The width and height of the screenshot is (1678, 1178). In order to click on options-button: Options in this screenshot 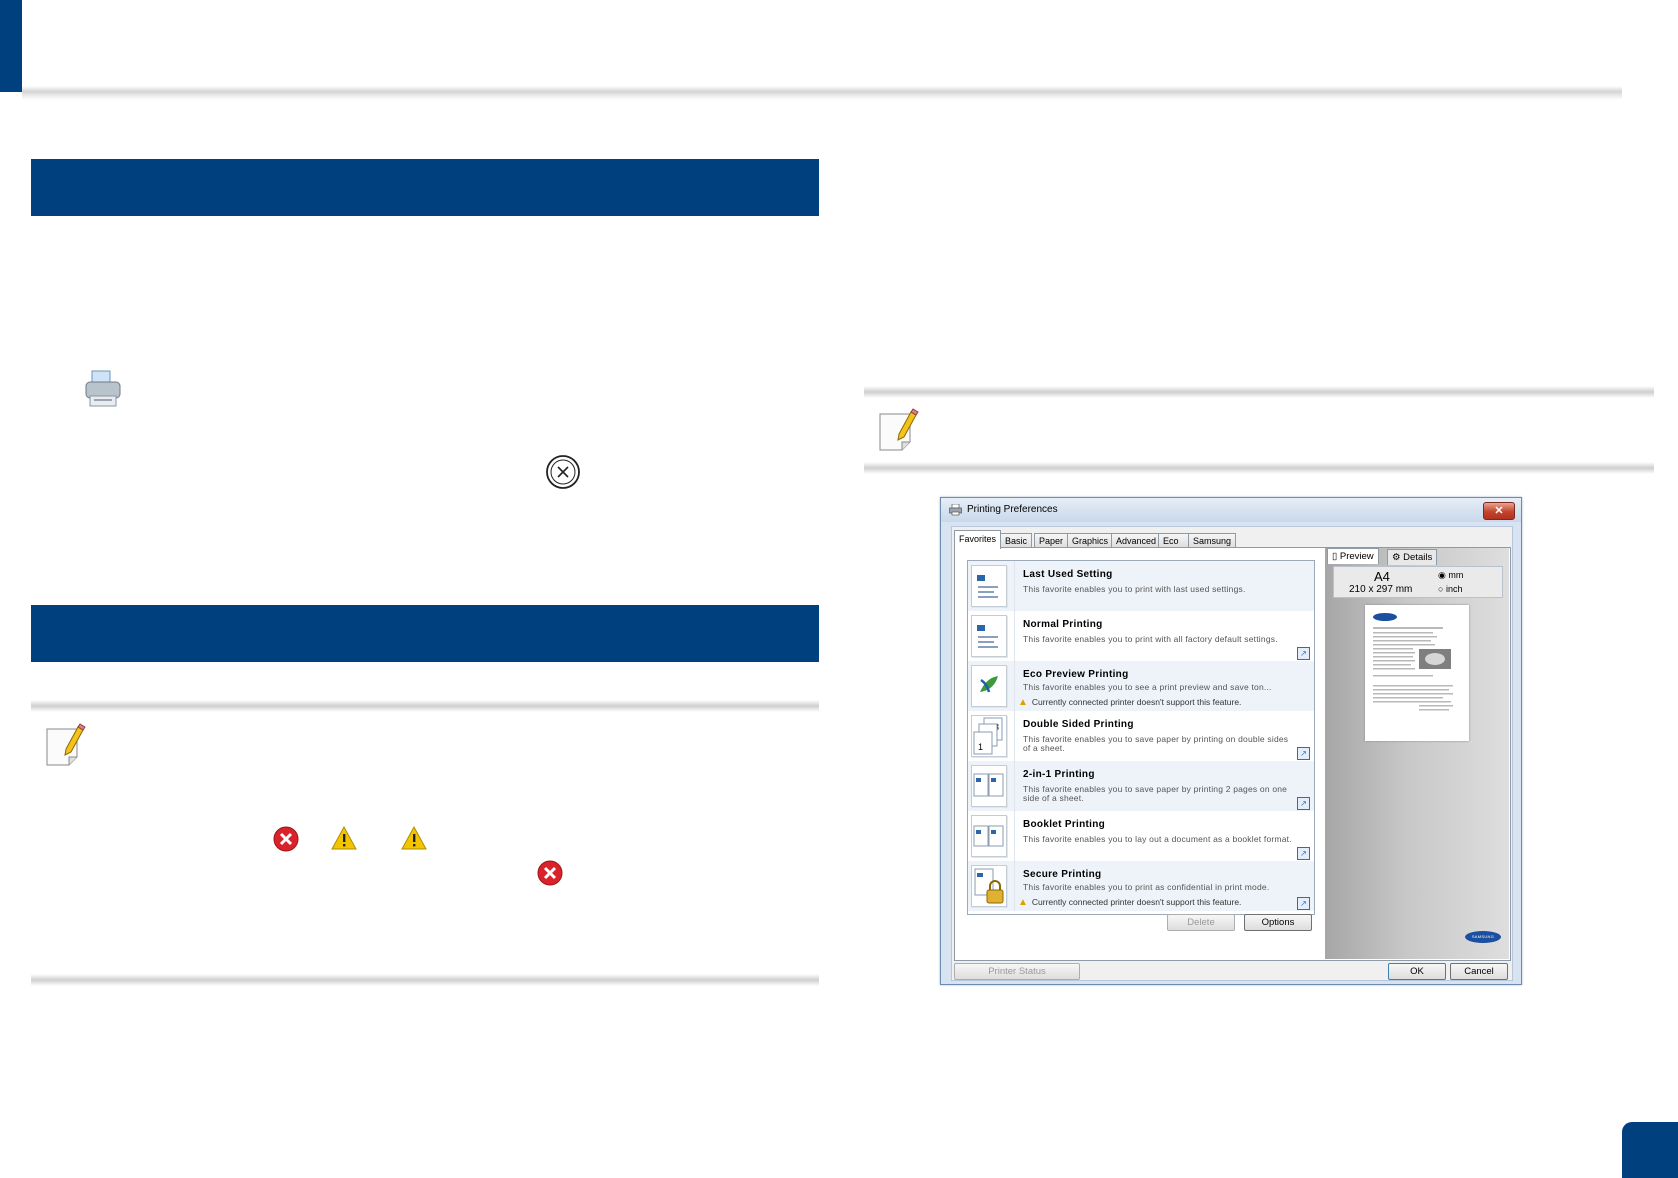, I will do `click(1278, 922)`.